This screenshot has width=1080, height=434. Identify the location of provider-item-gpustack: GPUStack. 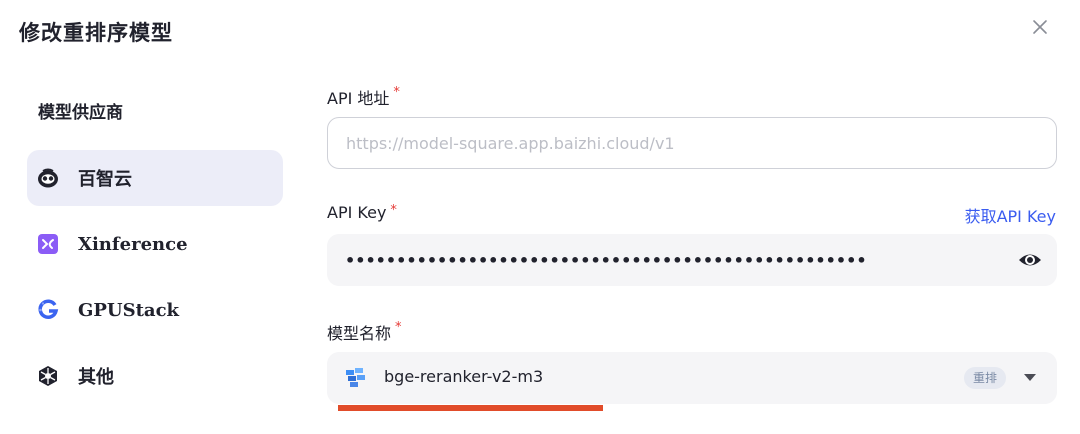
(155, 310).